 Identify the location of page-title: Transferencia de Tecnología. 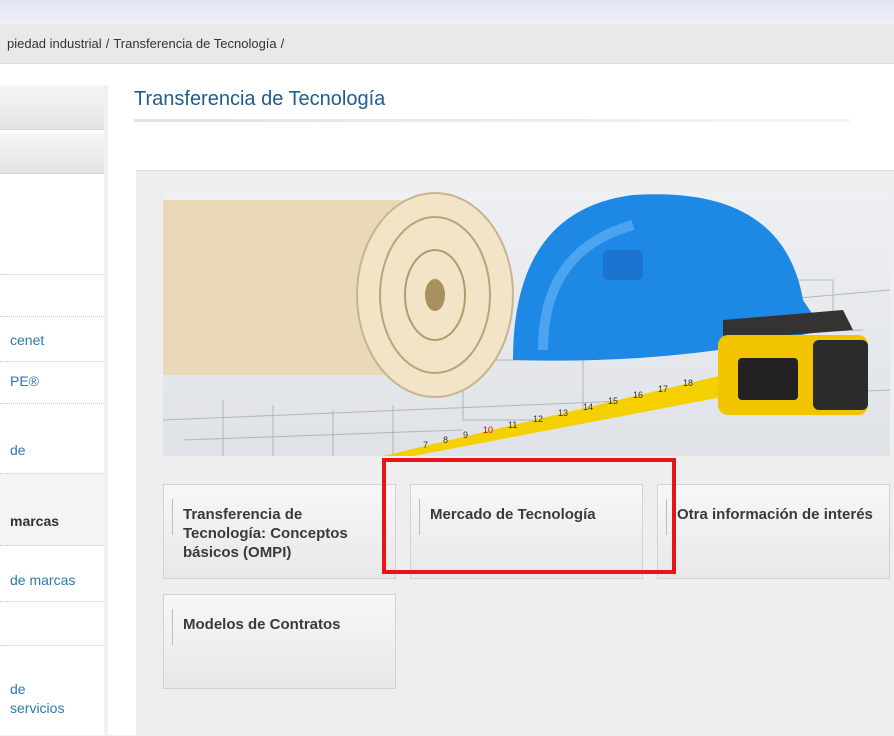
(260, 99).